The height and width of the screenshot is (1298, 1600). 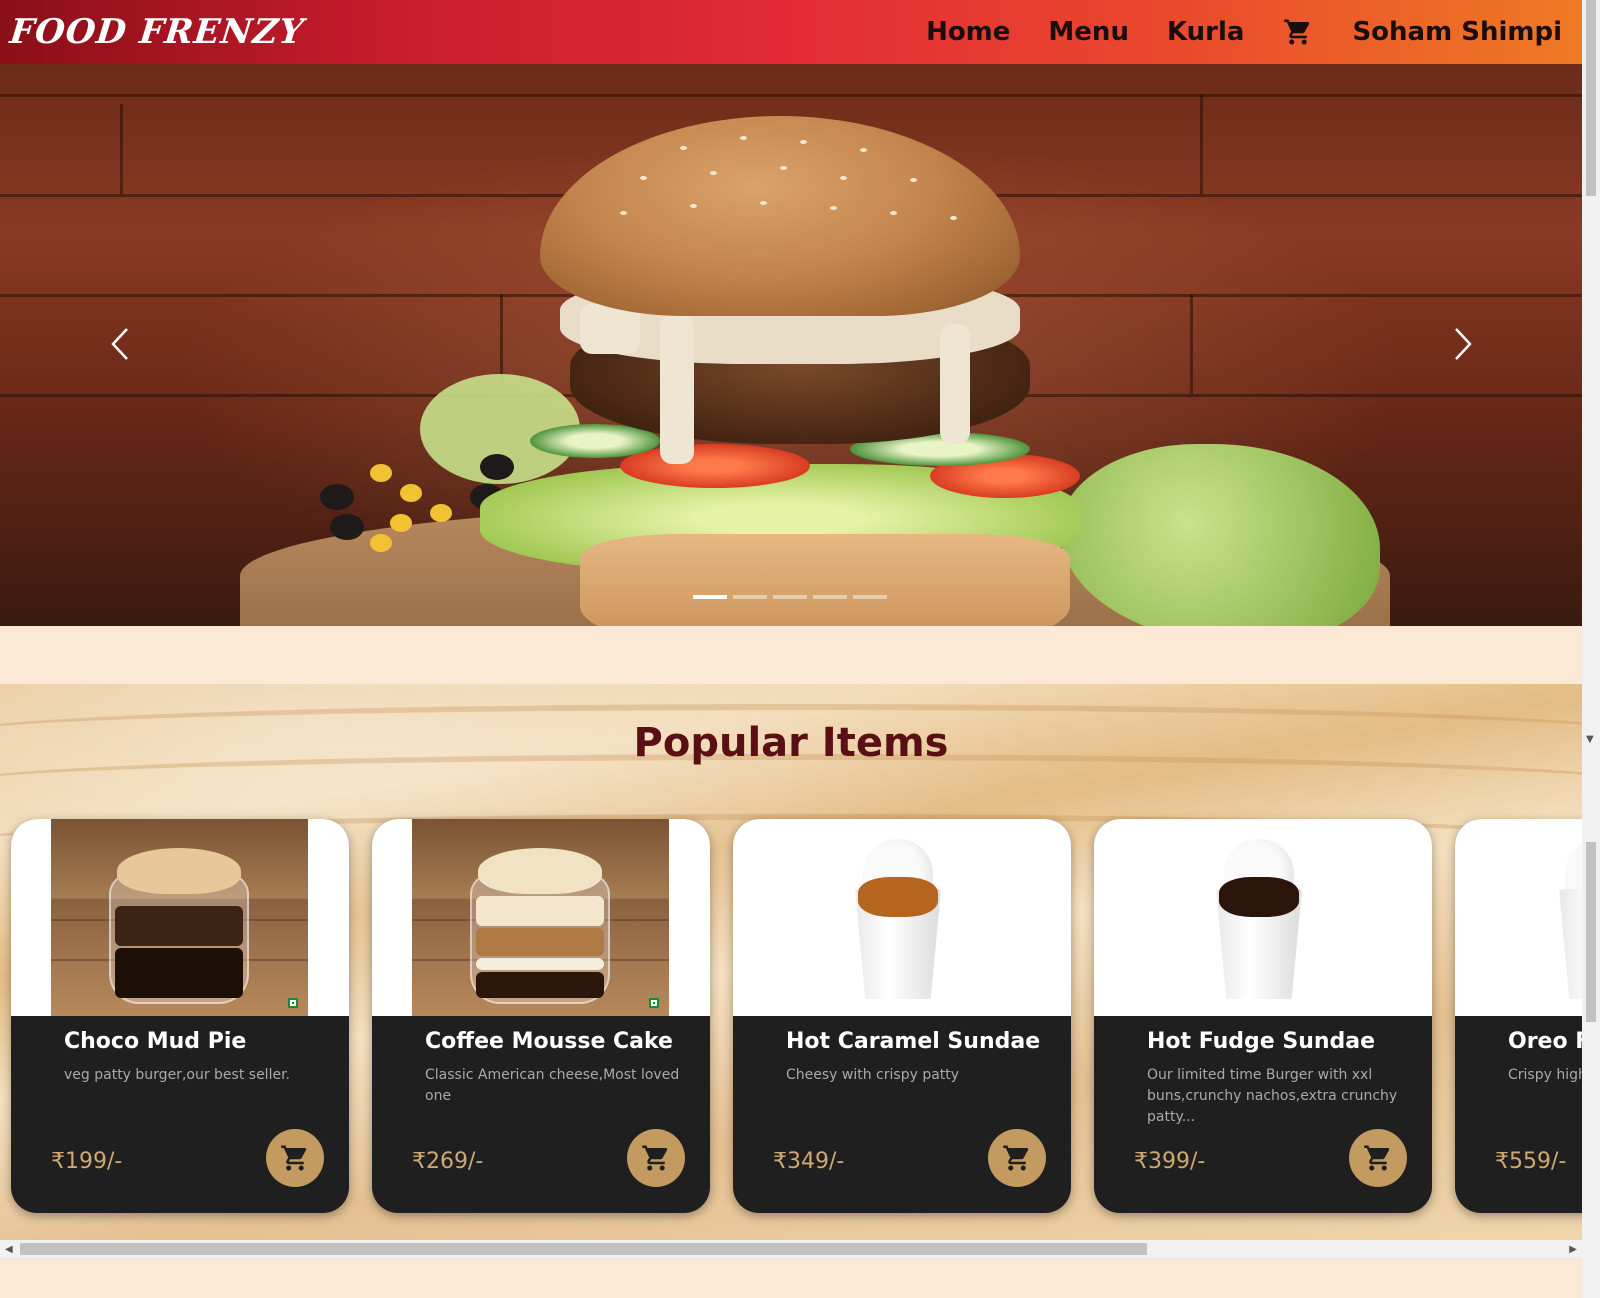 What do you see at coordinates (1088, 32) in the screenshot?
I see `nav-menu: Menu` at bounding box center [1088, 32].